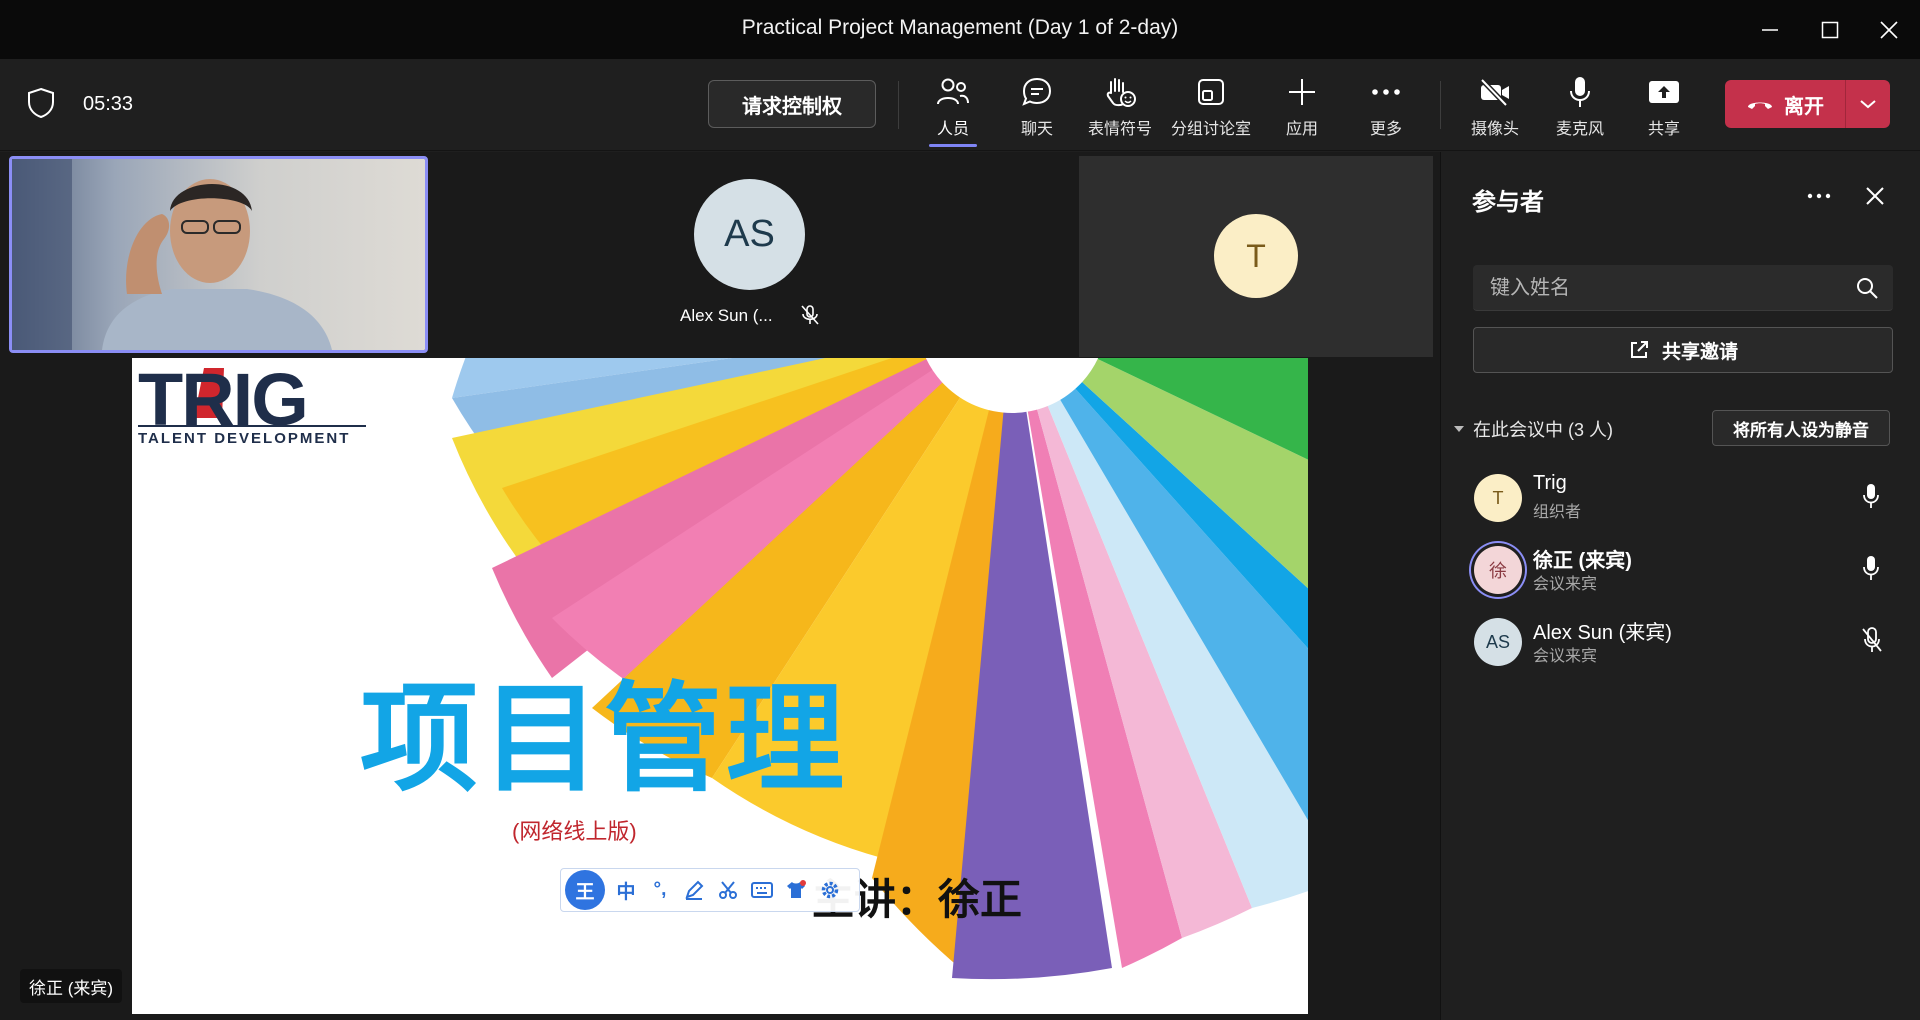 Image resolution: width=1920 pixels, height=1020 pixels. What do you see at coordinates (1804, 106) in the screenshot?
I see `leave-label: 离开` at bounding box center [1804, 106].